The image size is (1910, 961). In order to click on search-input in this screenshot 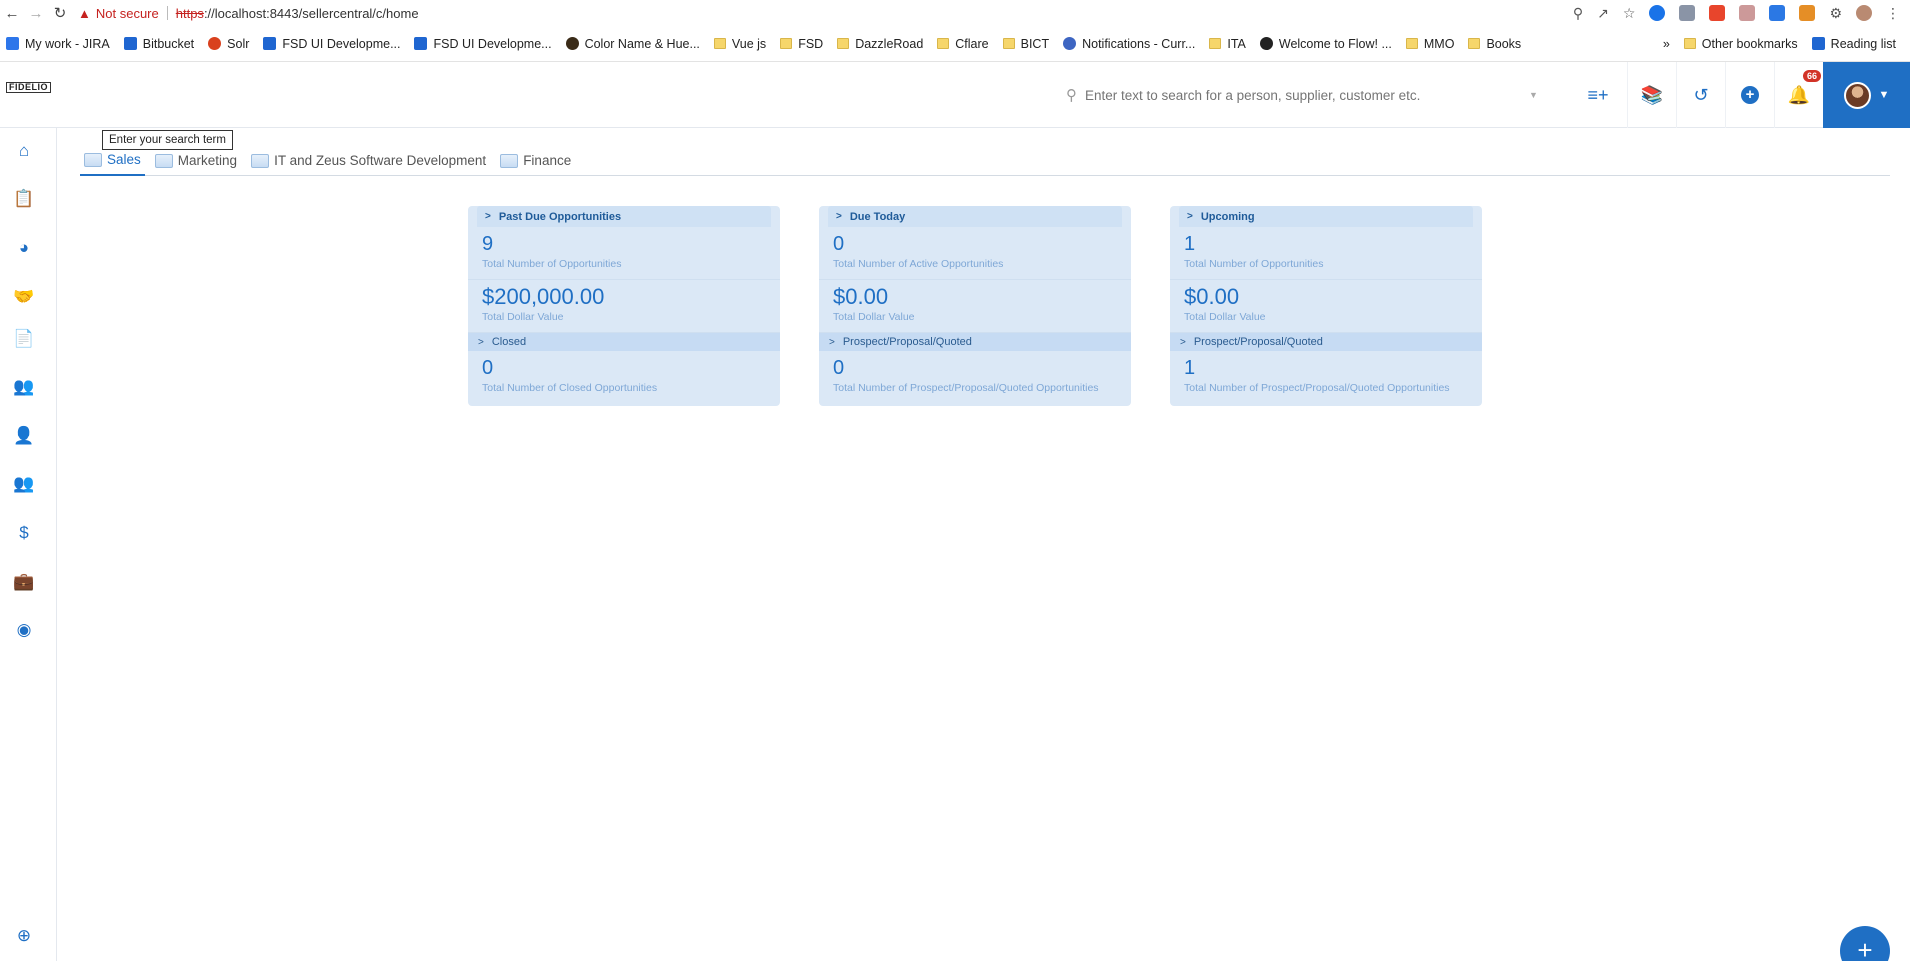, I will do `click(1305, 95)`.